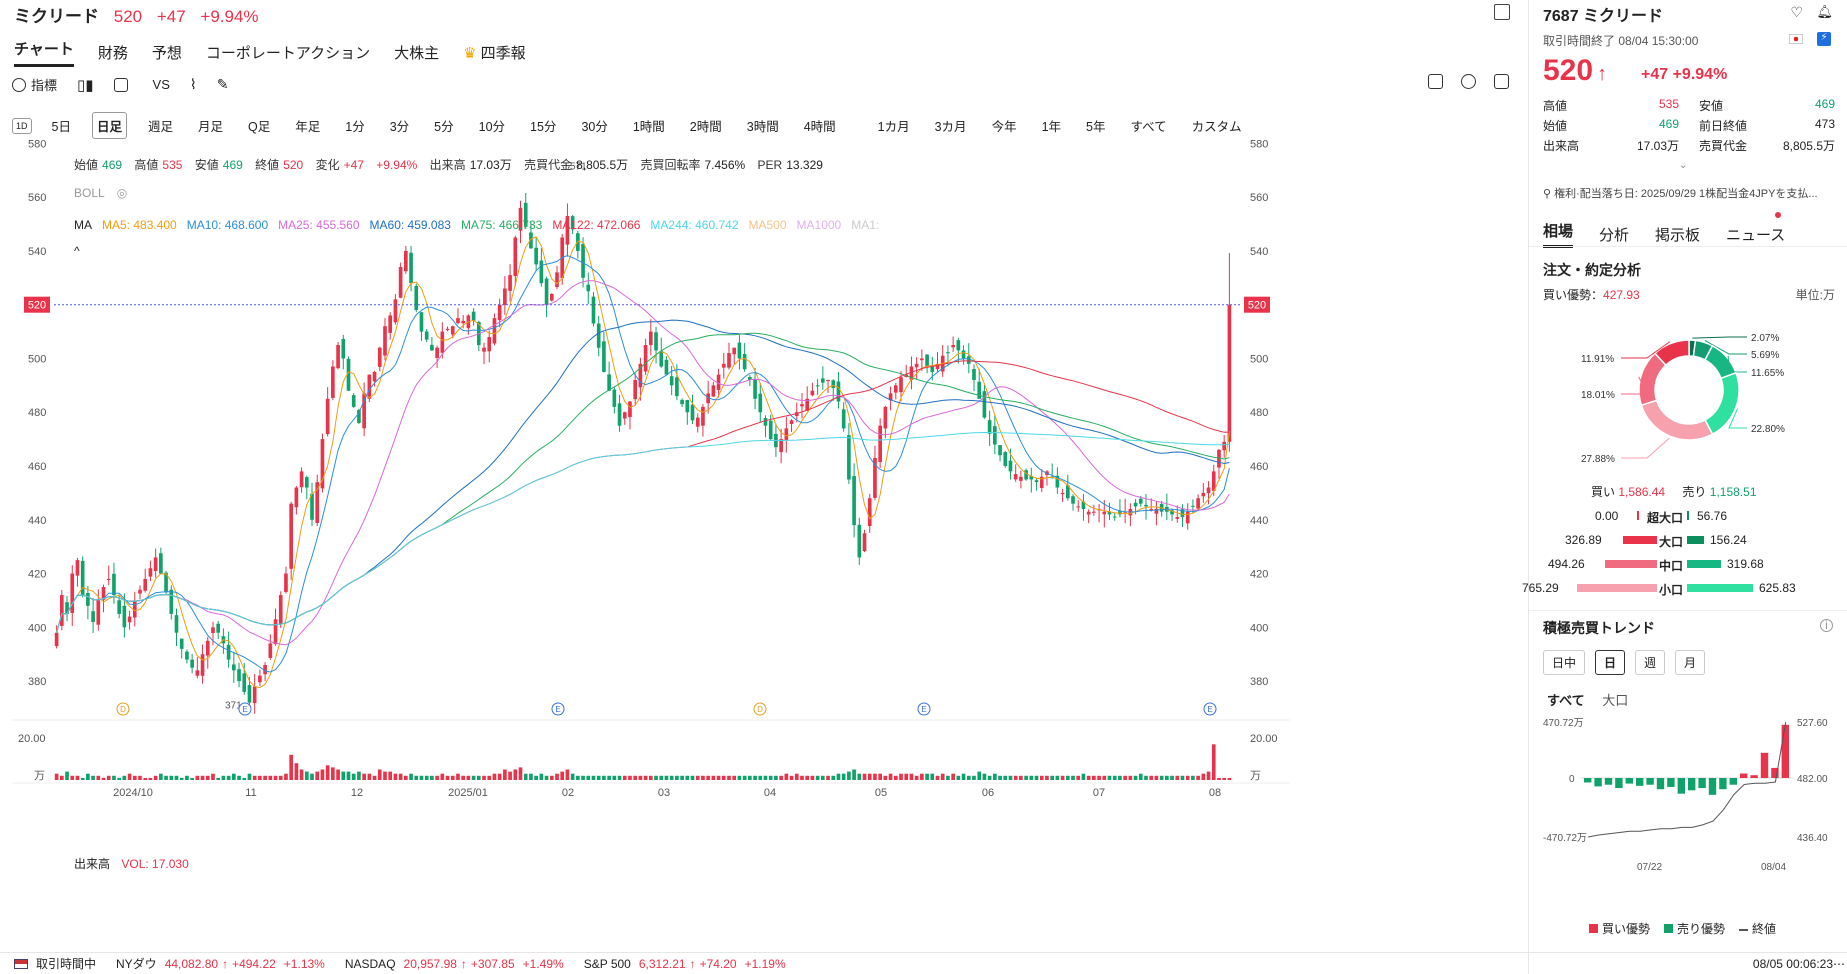  What do you see at coordinates (112, 165) in the screenshot?
I see `open-value: 469` at bounding box center [112, 165].